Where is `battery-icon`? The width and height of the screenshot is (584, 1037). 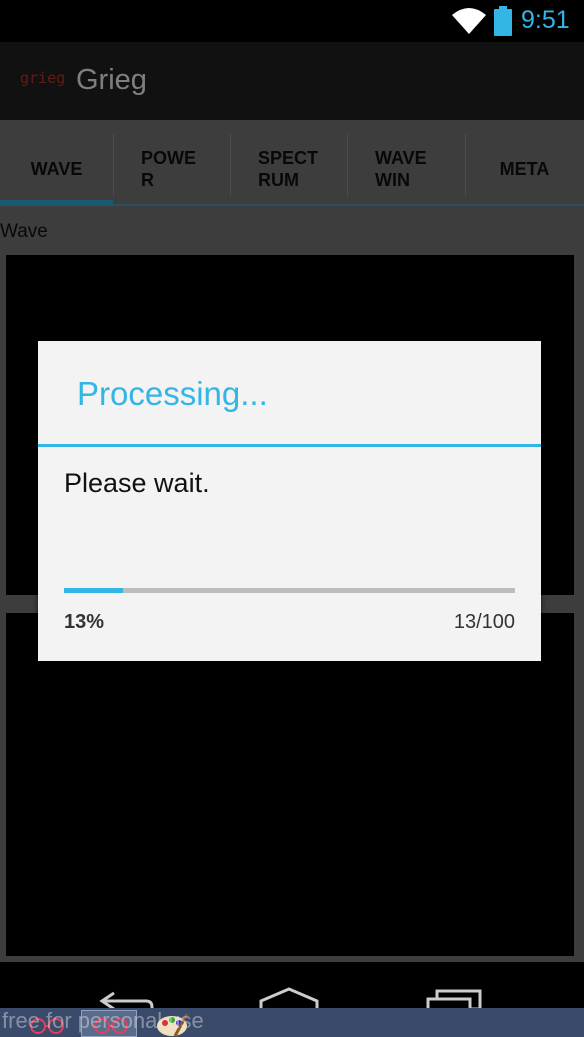
battery-icon is located at coordinates (503, 21).